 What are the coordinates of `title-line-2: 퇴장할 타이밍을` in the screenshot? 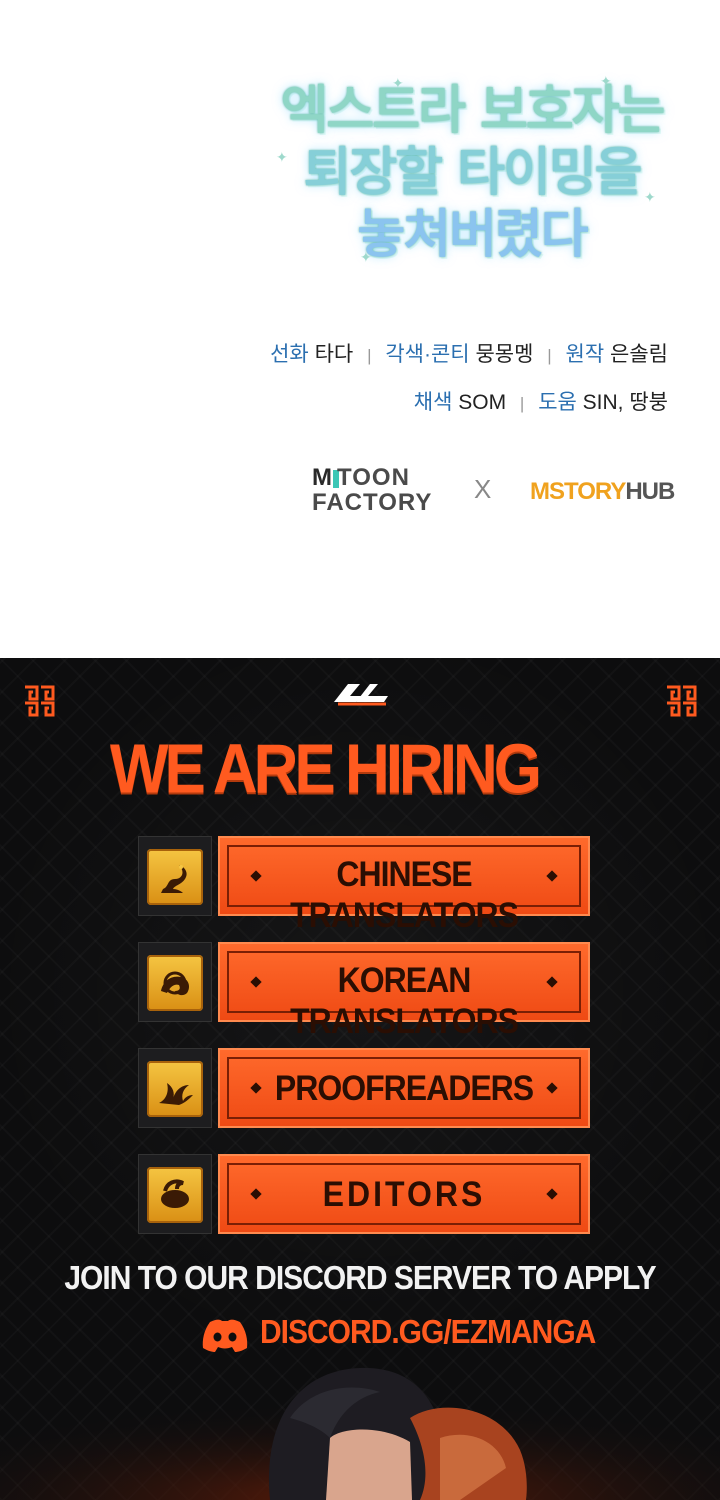 It's located at (473, 172).